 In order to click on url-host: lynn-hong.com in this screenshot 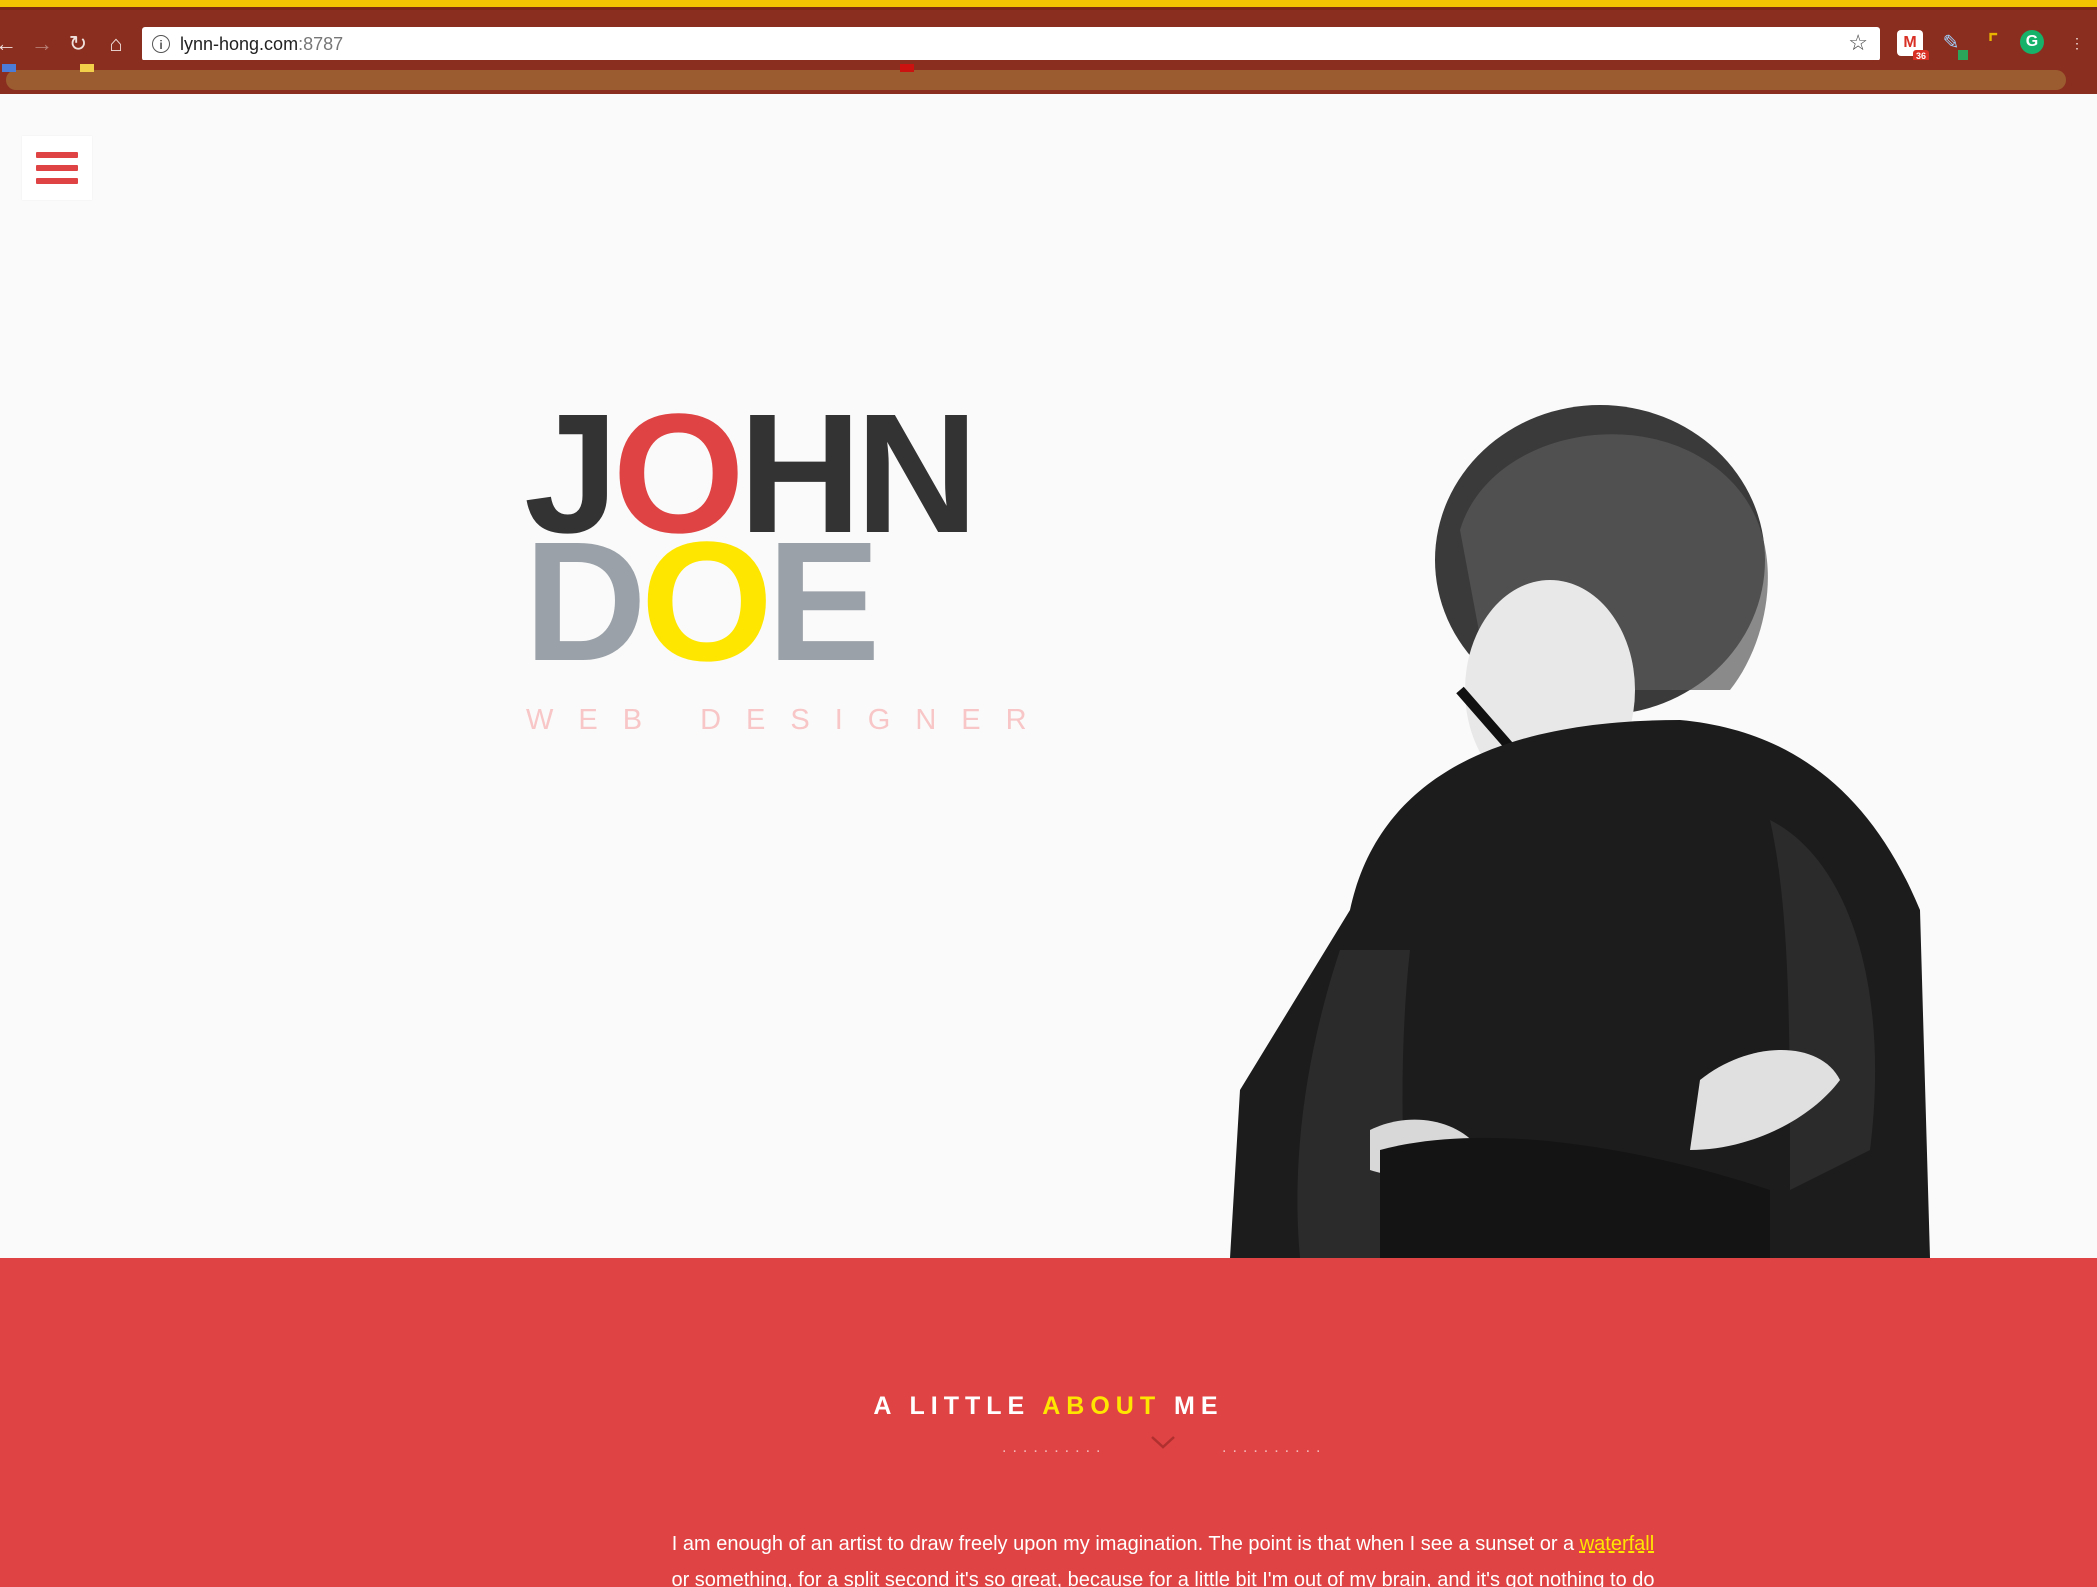, I will do `click(239, 43)`.